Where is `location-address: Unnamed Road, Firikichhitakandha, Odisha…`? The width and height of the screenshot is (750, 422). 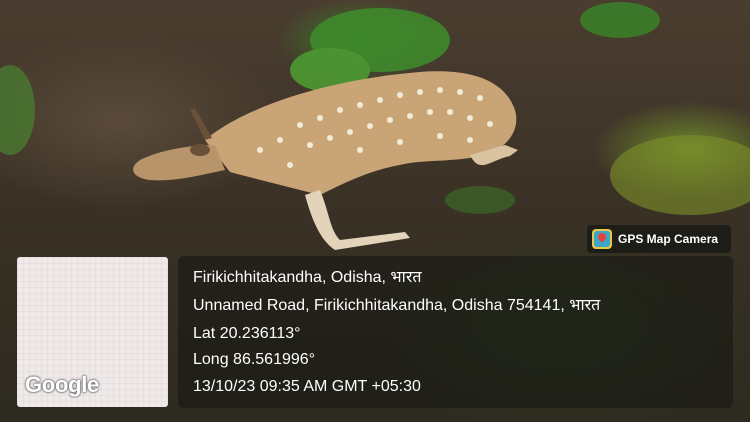
location-address: Unnamed Road, Firikichhitakandha, Odisha… is located at coordinates (397, 305).